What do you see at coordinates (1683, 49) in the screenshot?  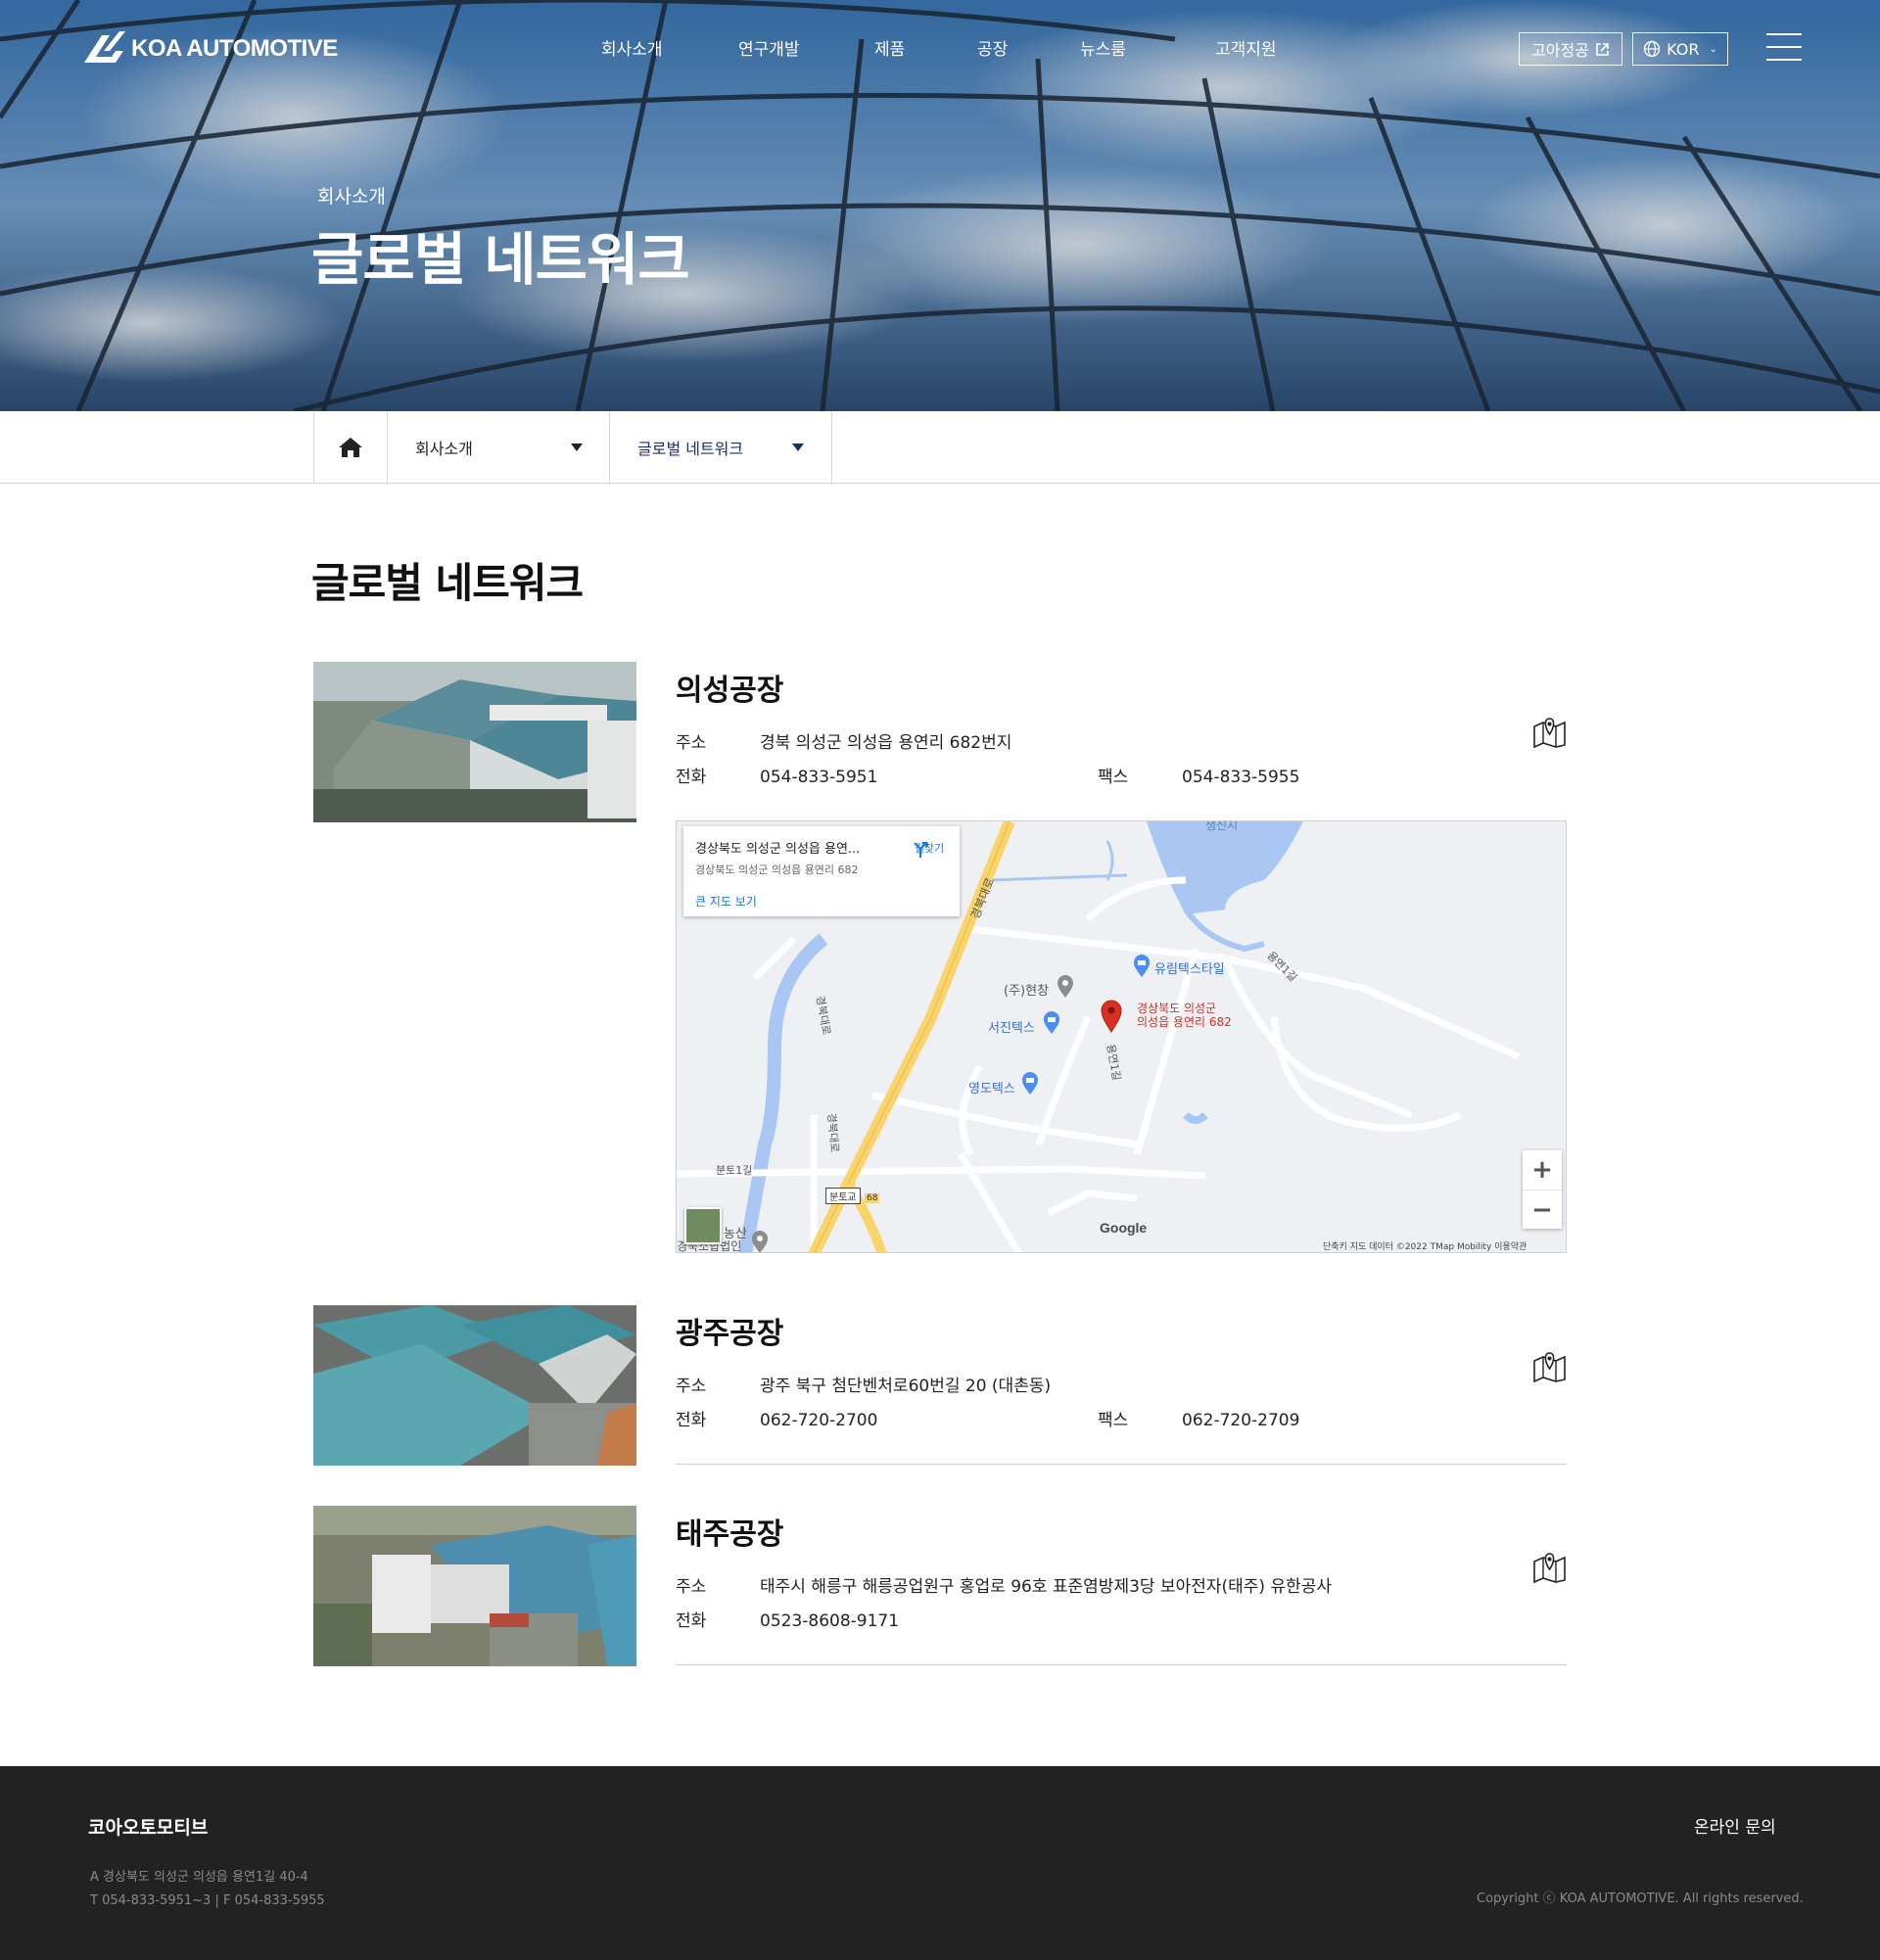 I see `language-label: KOR` at bounding box center [1683, 49].